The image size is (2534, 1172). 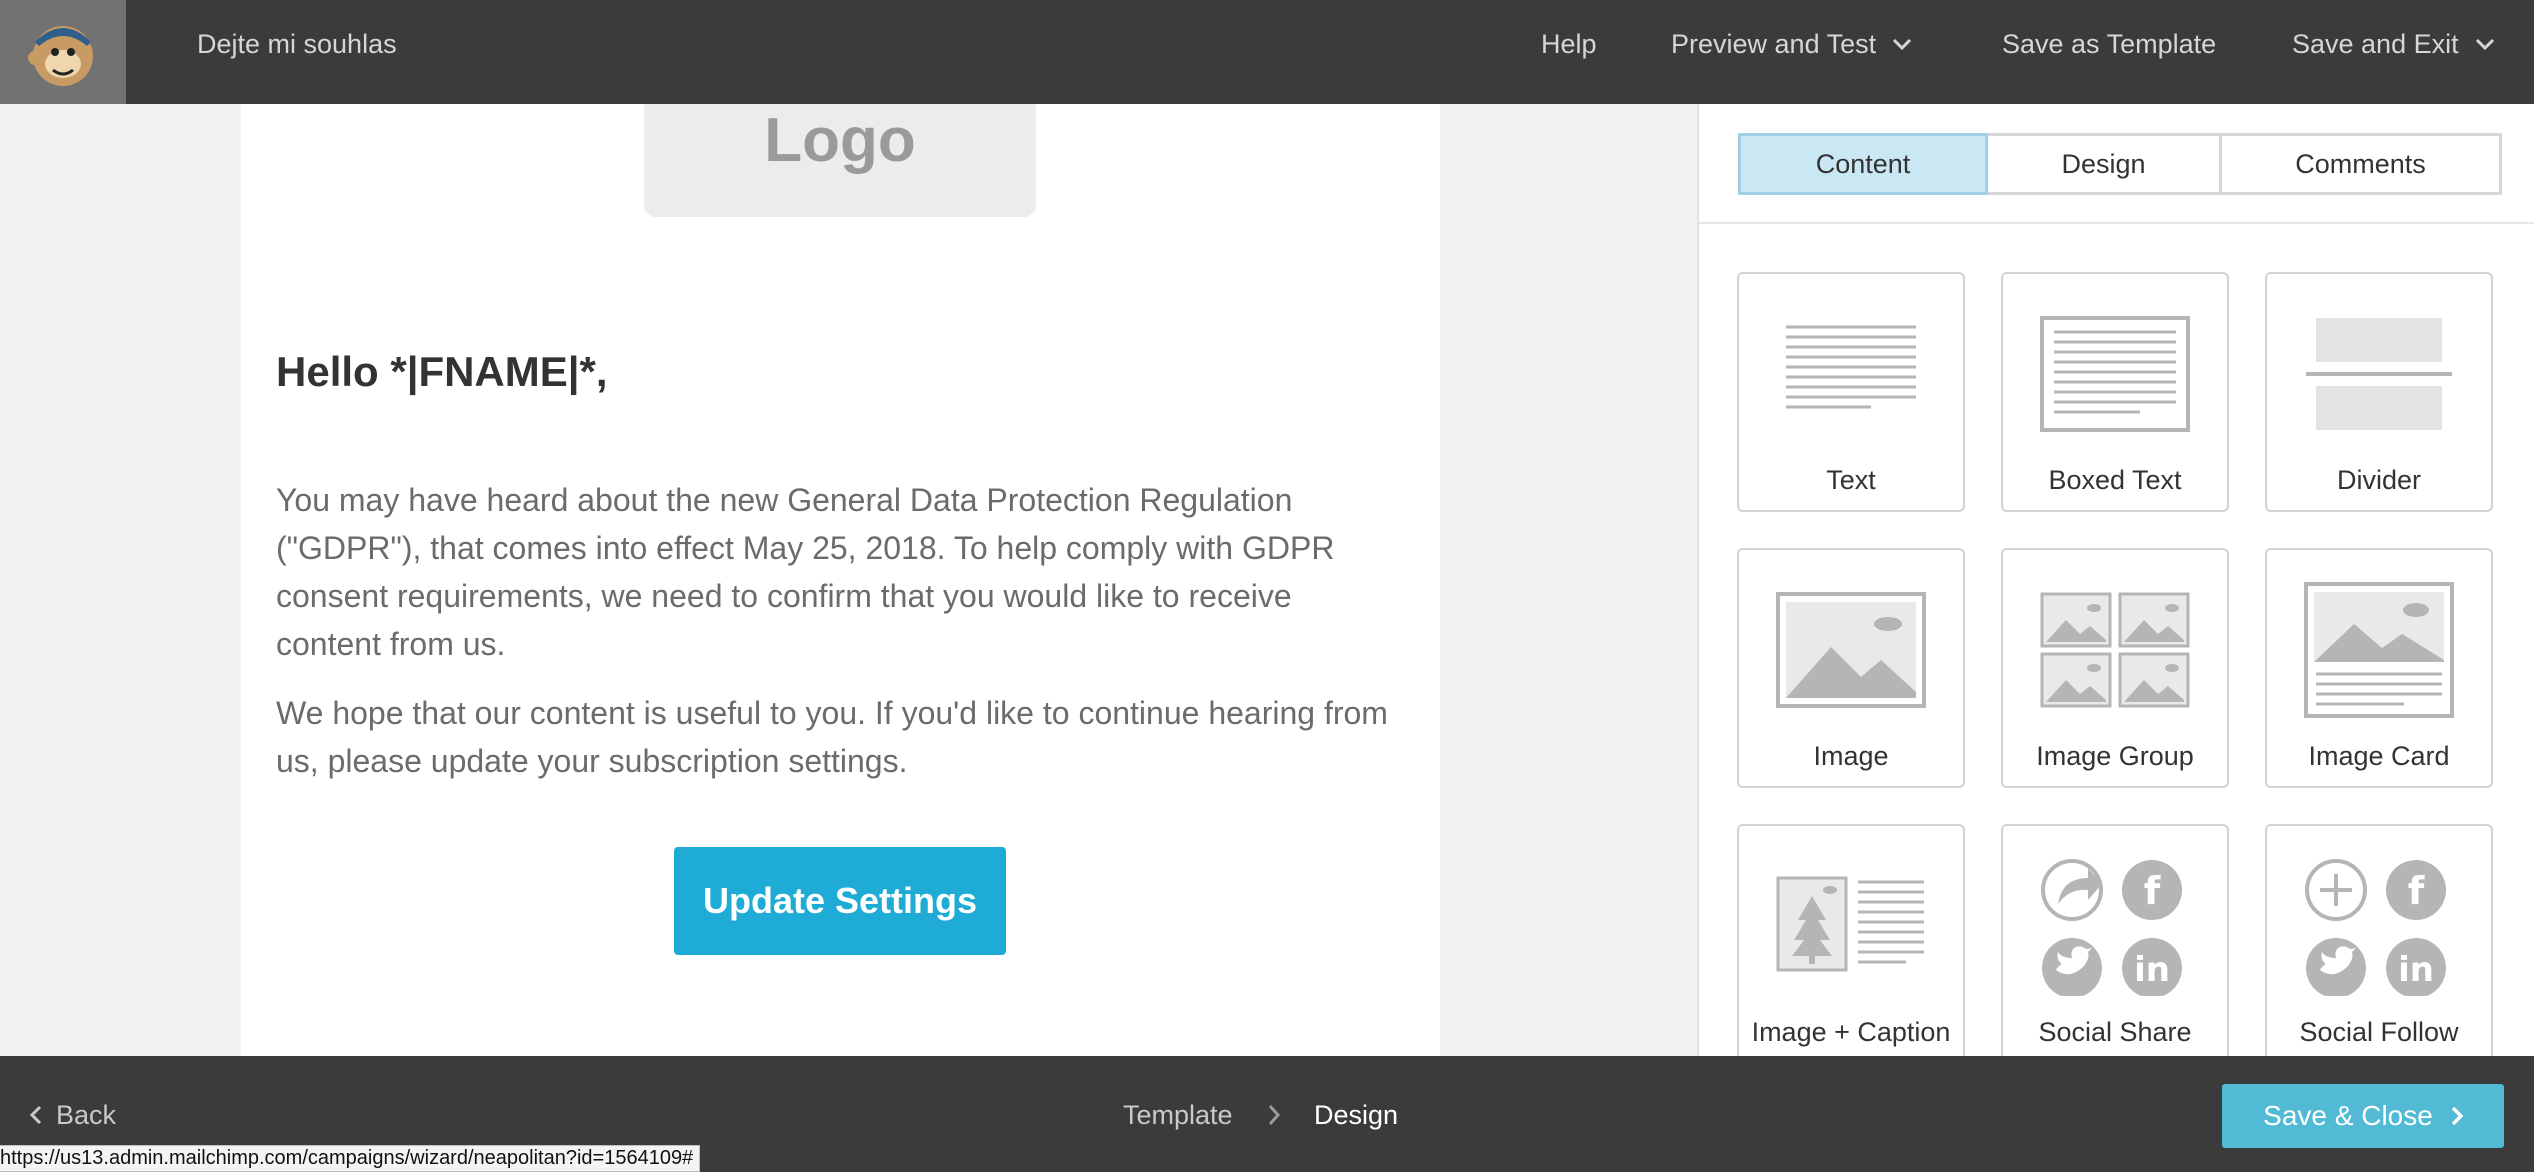 I want to click on tab-content: Content, so click(x=1863, y=164).